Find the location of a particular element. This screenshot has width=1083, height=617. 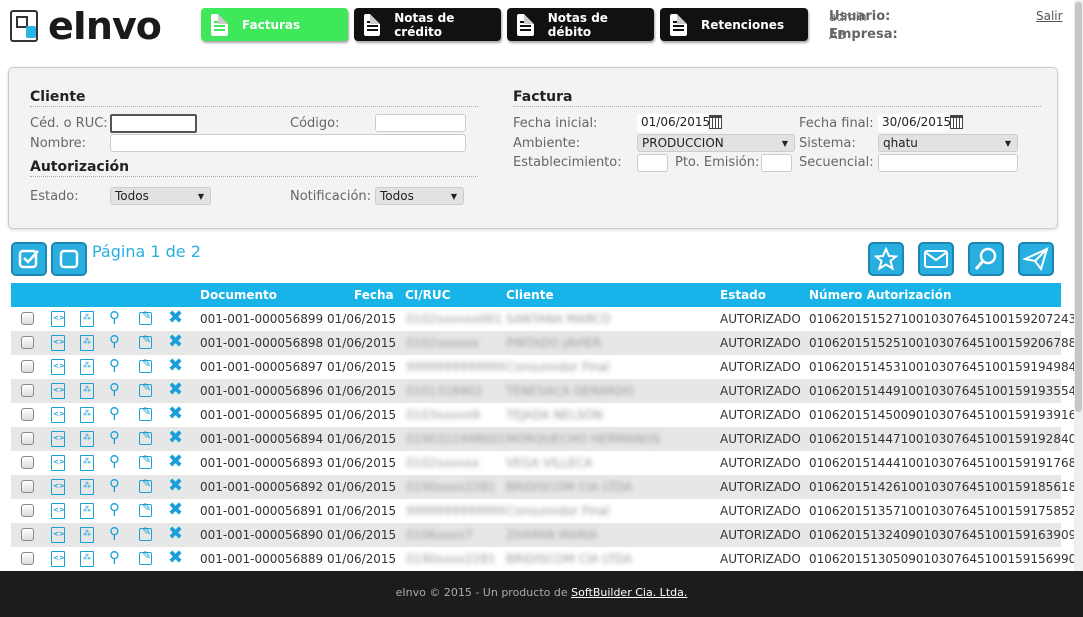

col-fecha: Fecha is located at coordinates (374, 295).